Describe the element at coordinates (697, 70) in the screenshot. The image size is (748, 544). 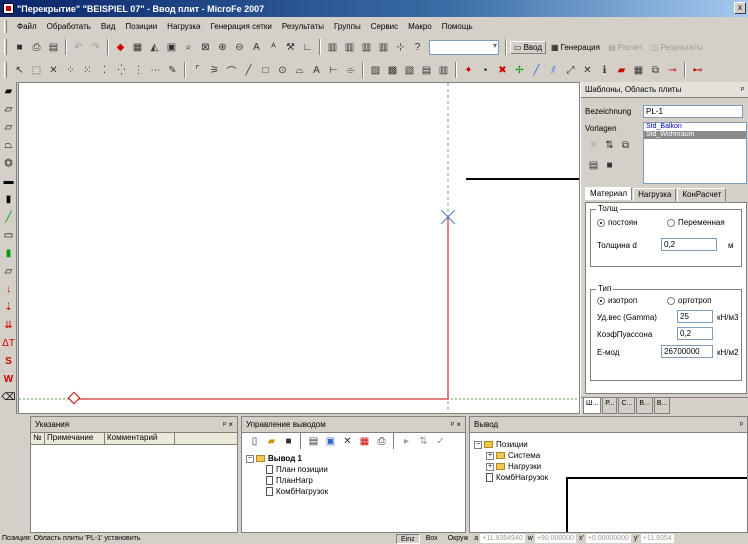
I see `dash-icon: ⊷` at that location.